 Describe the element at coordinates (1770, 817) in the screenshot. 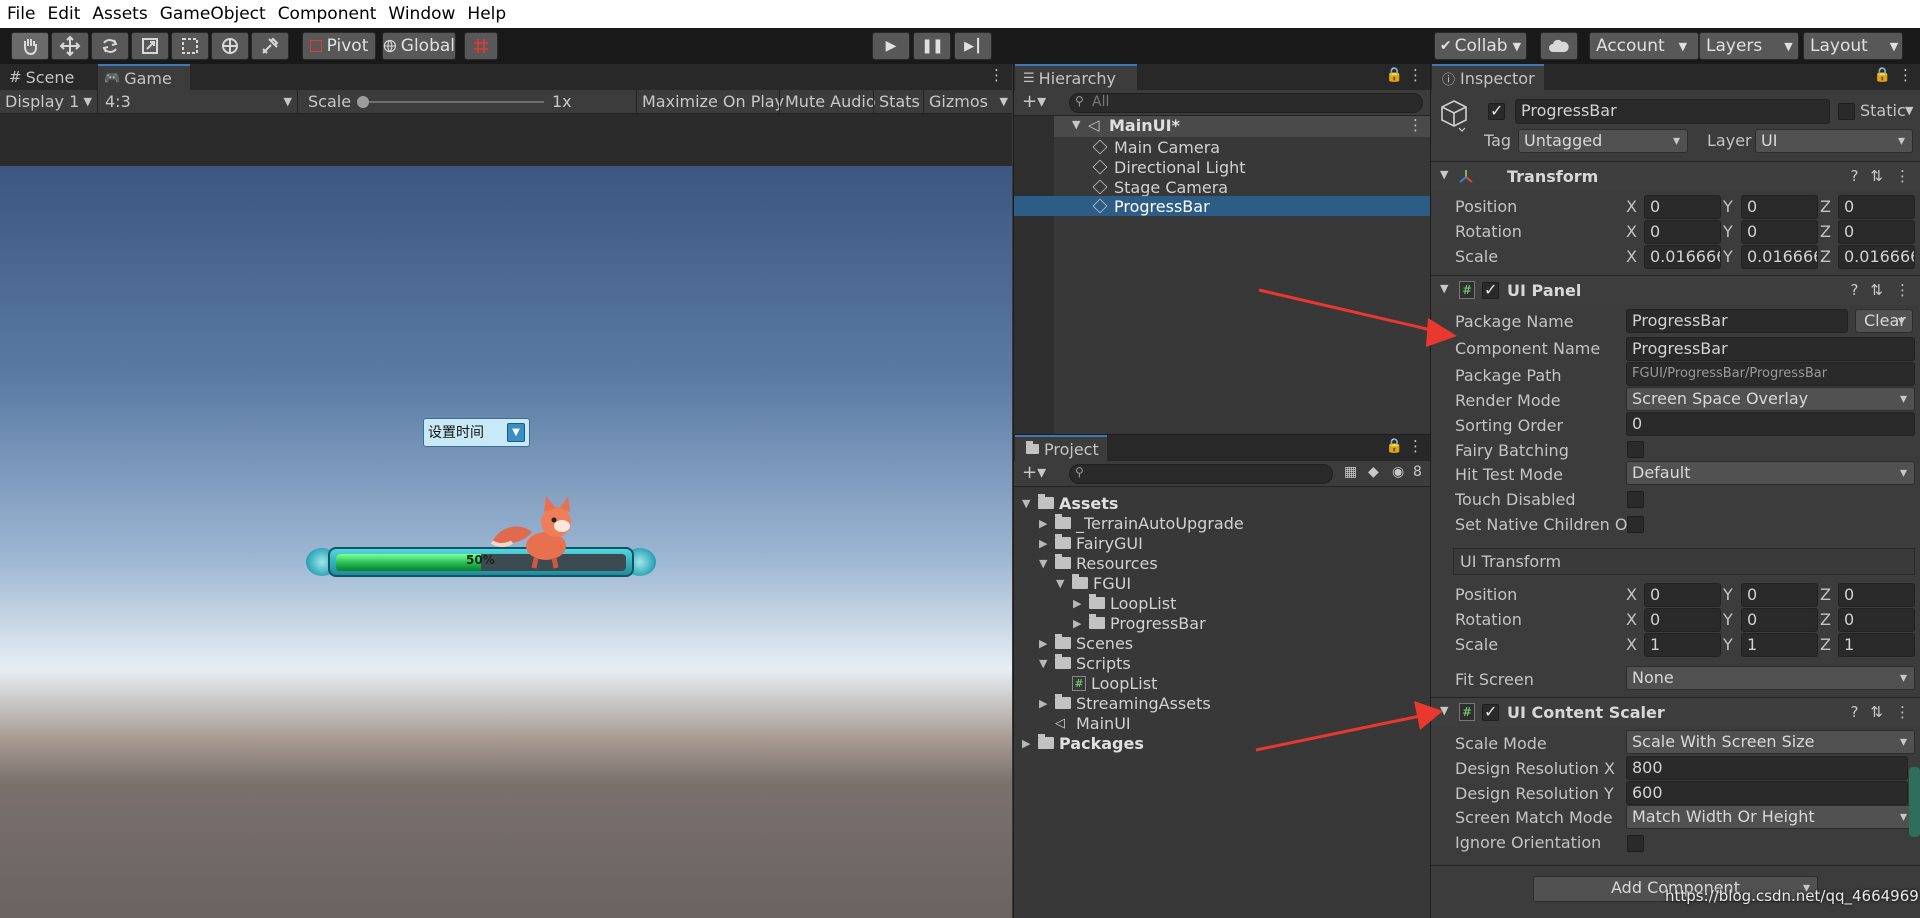

I see `screen-match-mode-dropdown: Match Width Or Height` at that location.